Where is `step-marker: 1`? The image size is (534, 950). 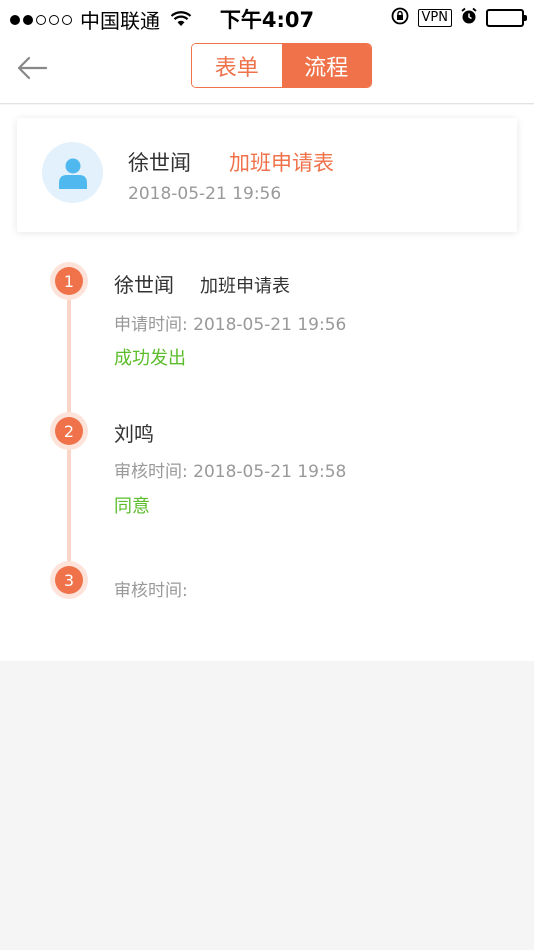
step-marker: 1 is located at coordinates (69, 281).